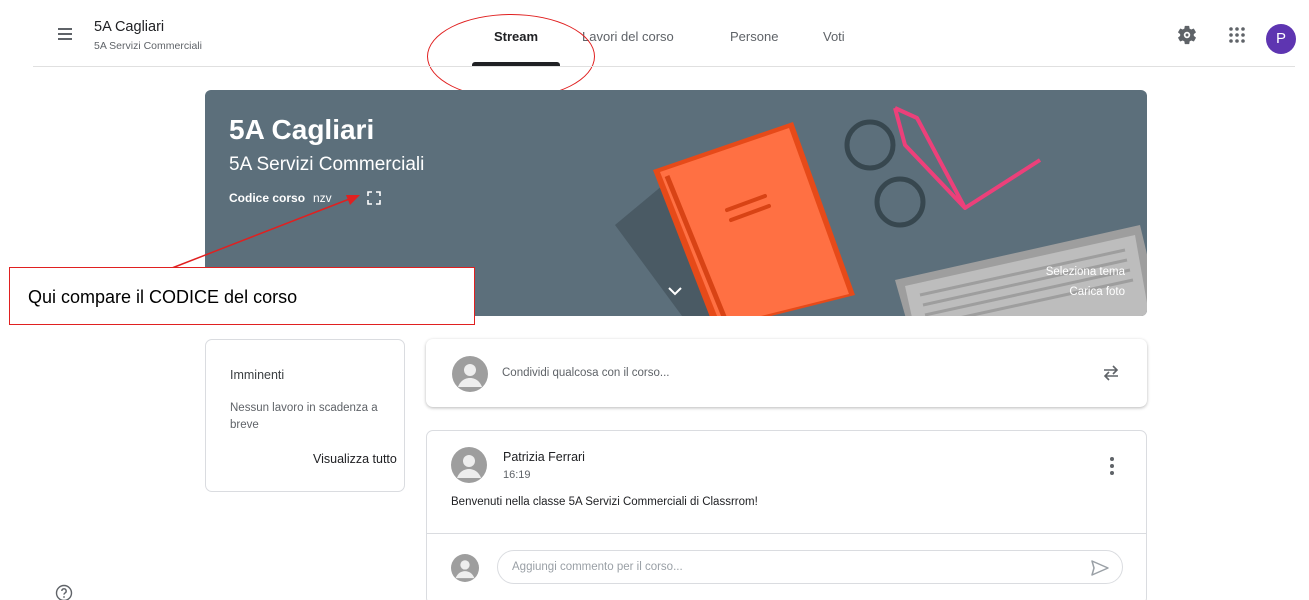 The image size is (1309, 600). I want to click on repost-icon, so click(1111, 373).